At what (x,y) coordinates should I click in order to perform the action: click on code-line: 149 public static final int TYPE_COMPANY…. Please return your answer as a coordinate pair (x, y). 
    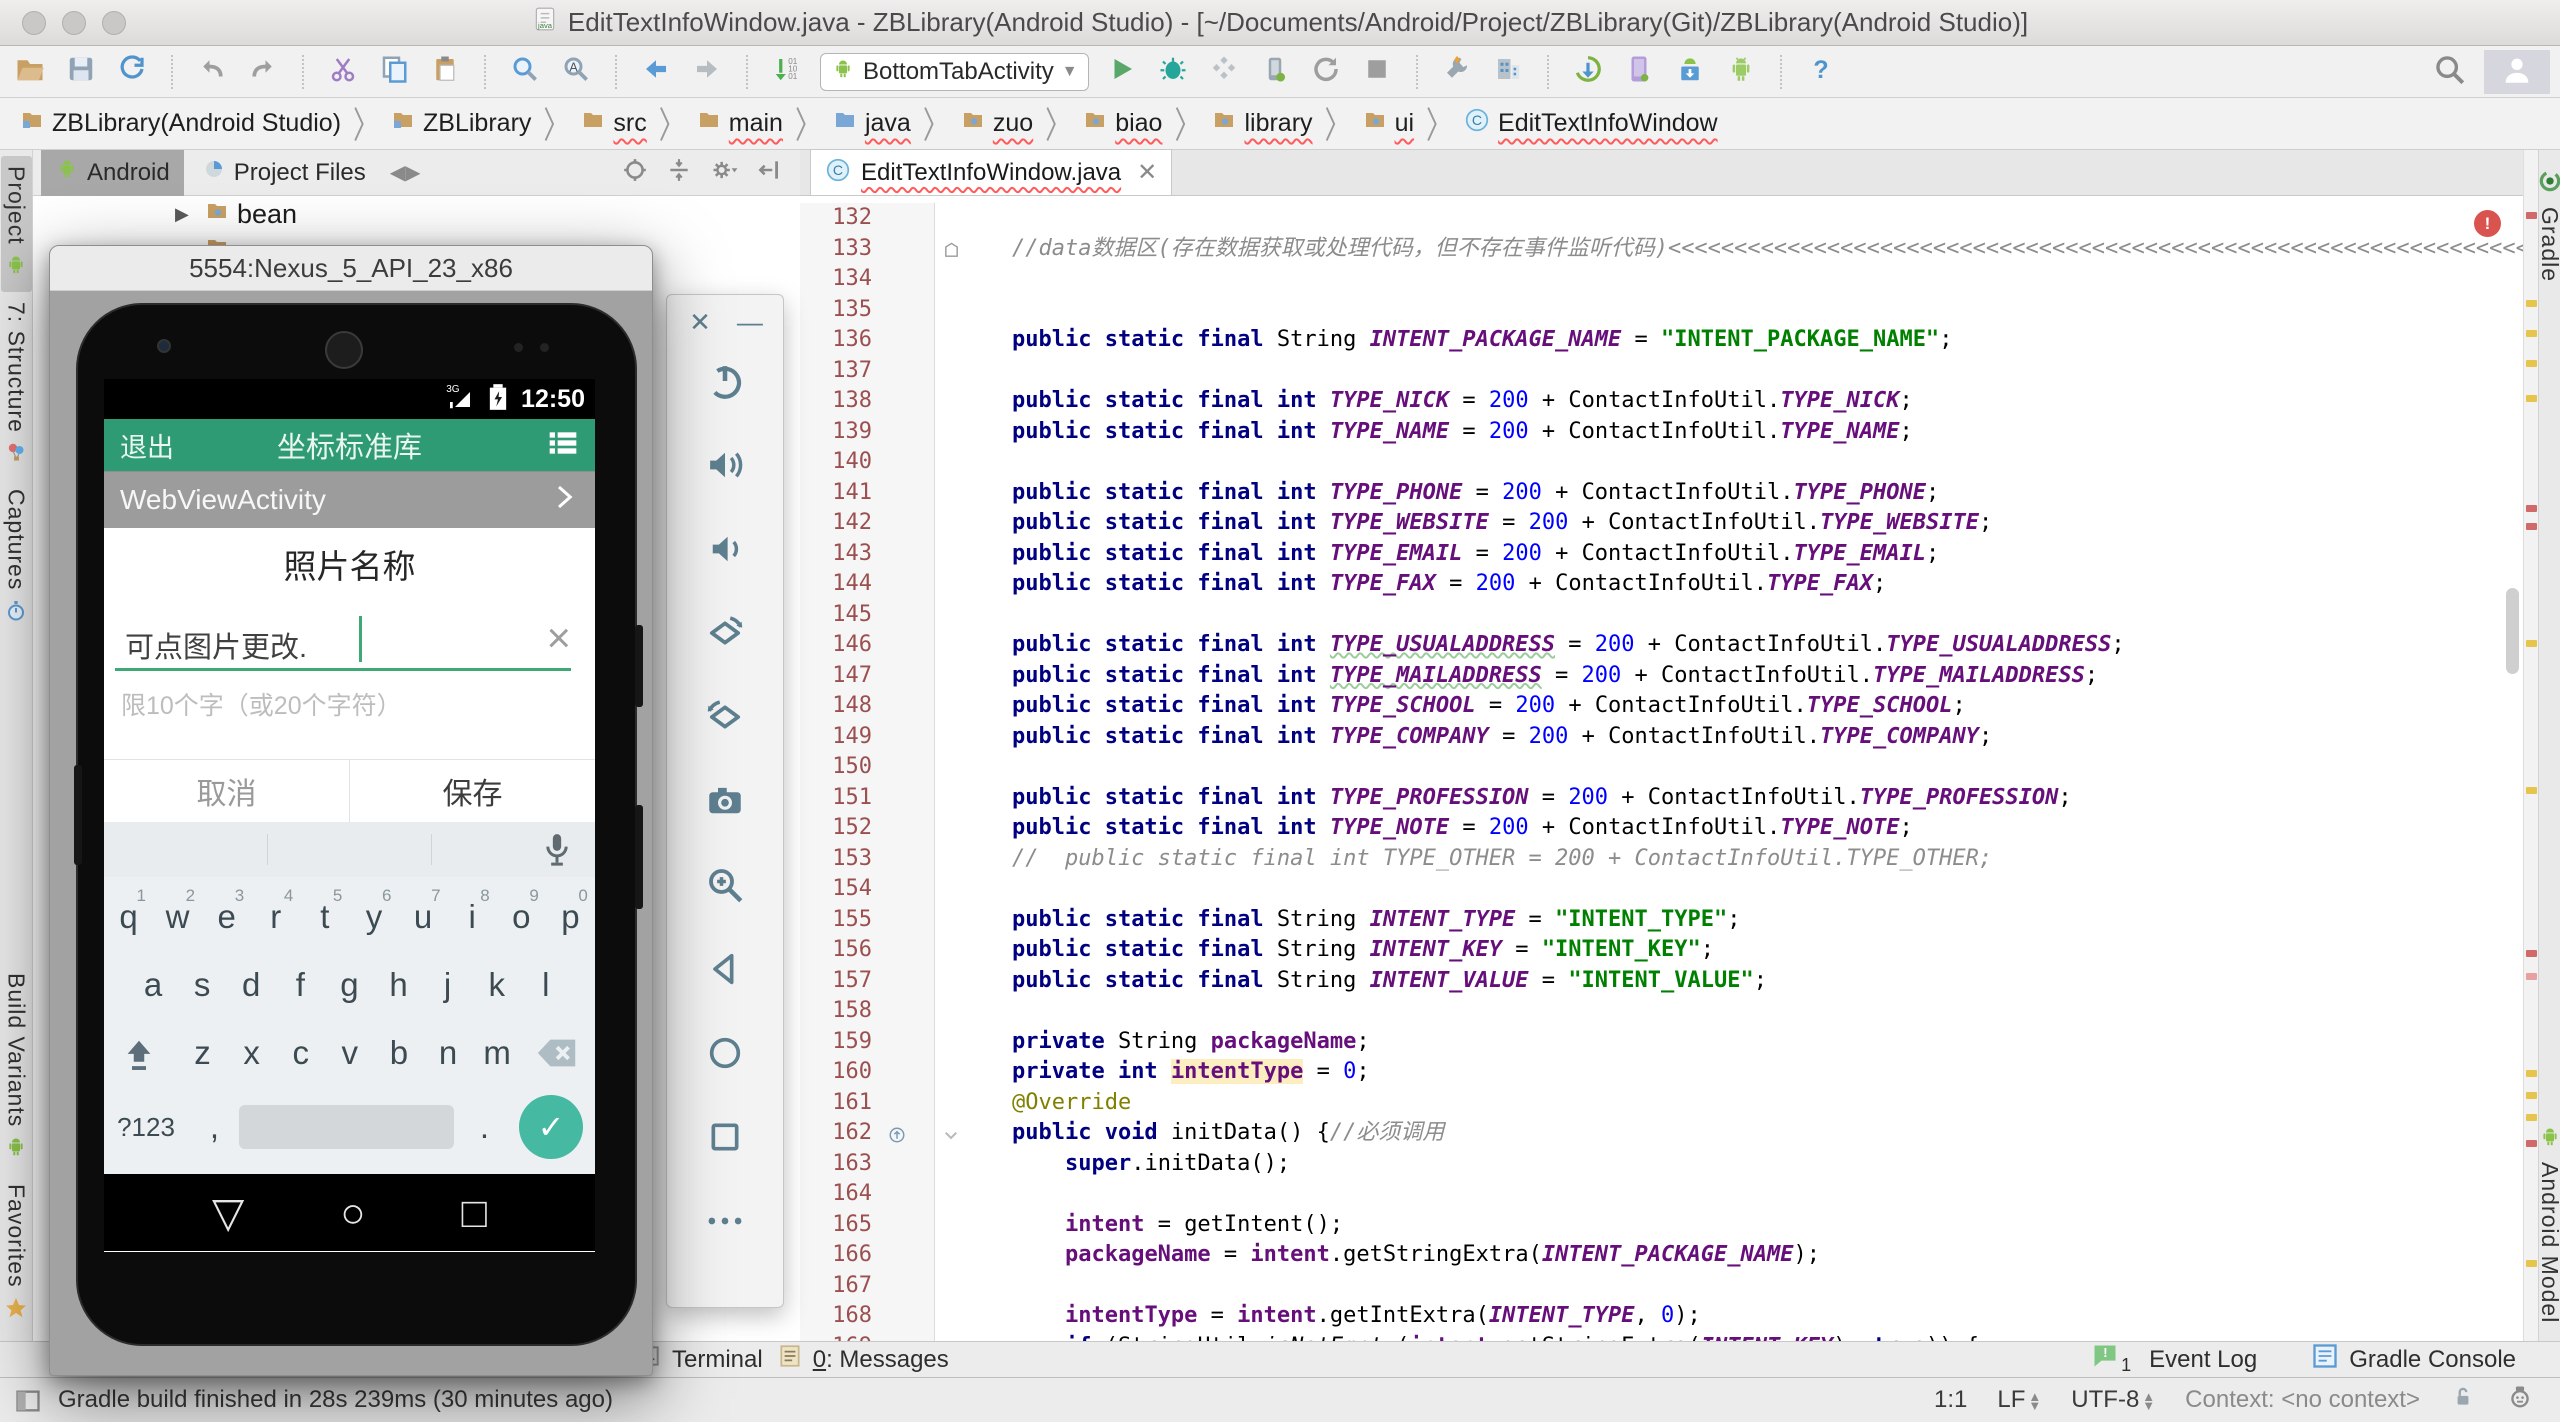
    Looking at the image, I should click on (1661, 736).